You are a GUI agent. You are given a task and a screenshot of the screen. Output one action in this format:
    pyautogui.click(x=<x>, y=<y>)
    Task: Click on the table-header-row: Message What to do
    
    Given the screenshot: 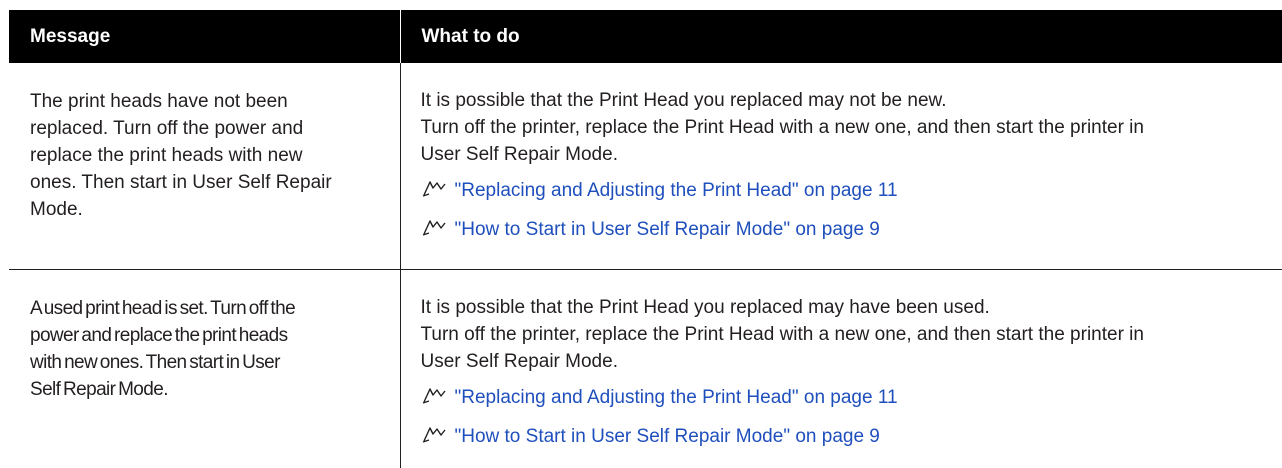 What is the action you would take?
    pyautogui.click(x=645, y=36)
    